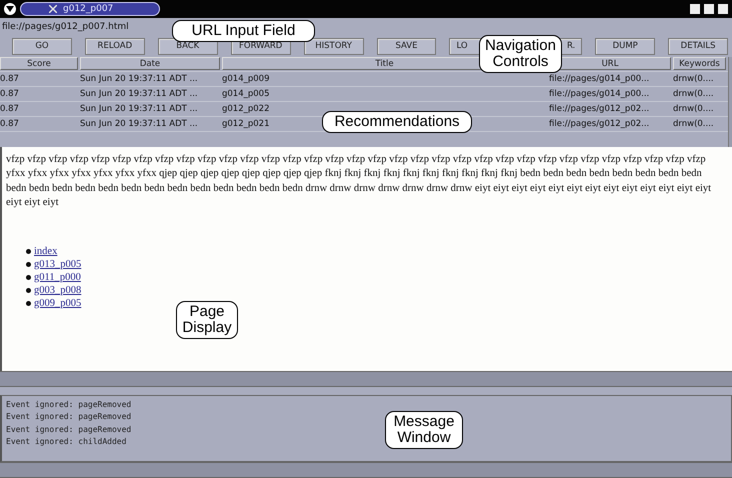  What do you see at coordinates (424, 430) in the screenshot?
I see `annotation-tooltip: Message Window` at bounding box center [424, 430].